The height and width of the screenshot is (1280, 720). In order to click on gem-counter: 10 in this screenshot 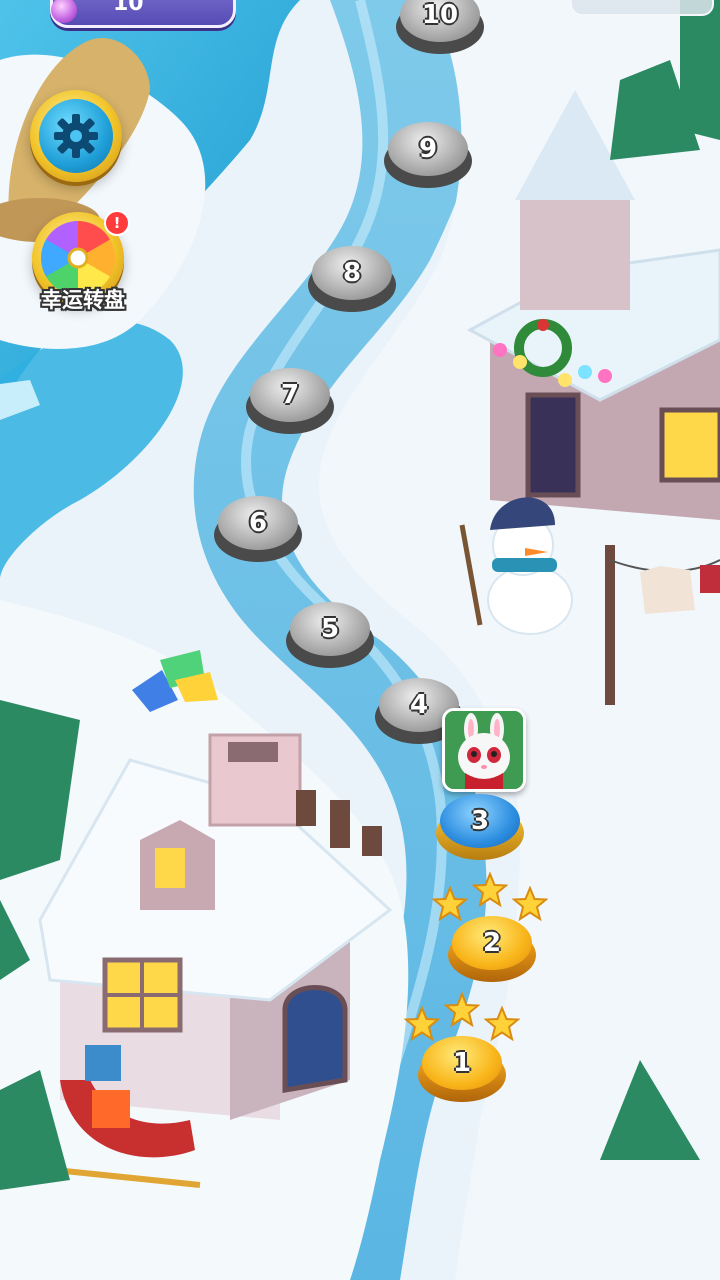, I will do `click(143, 14)`.